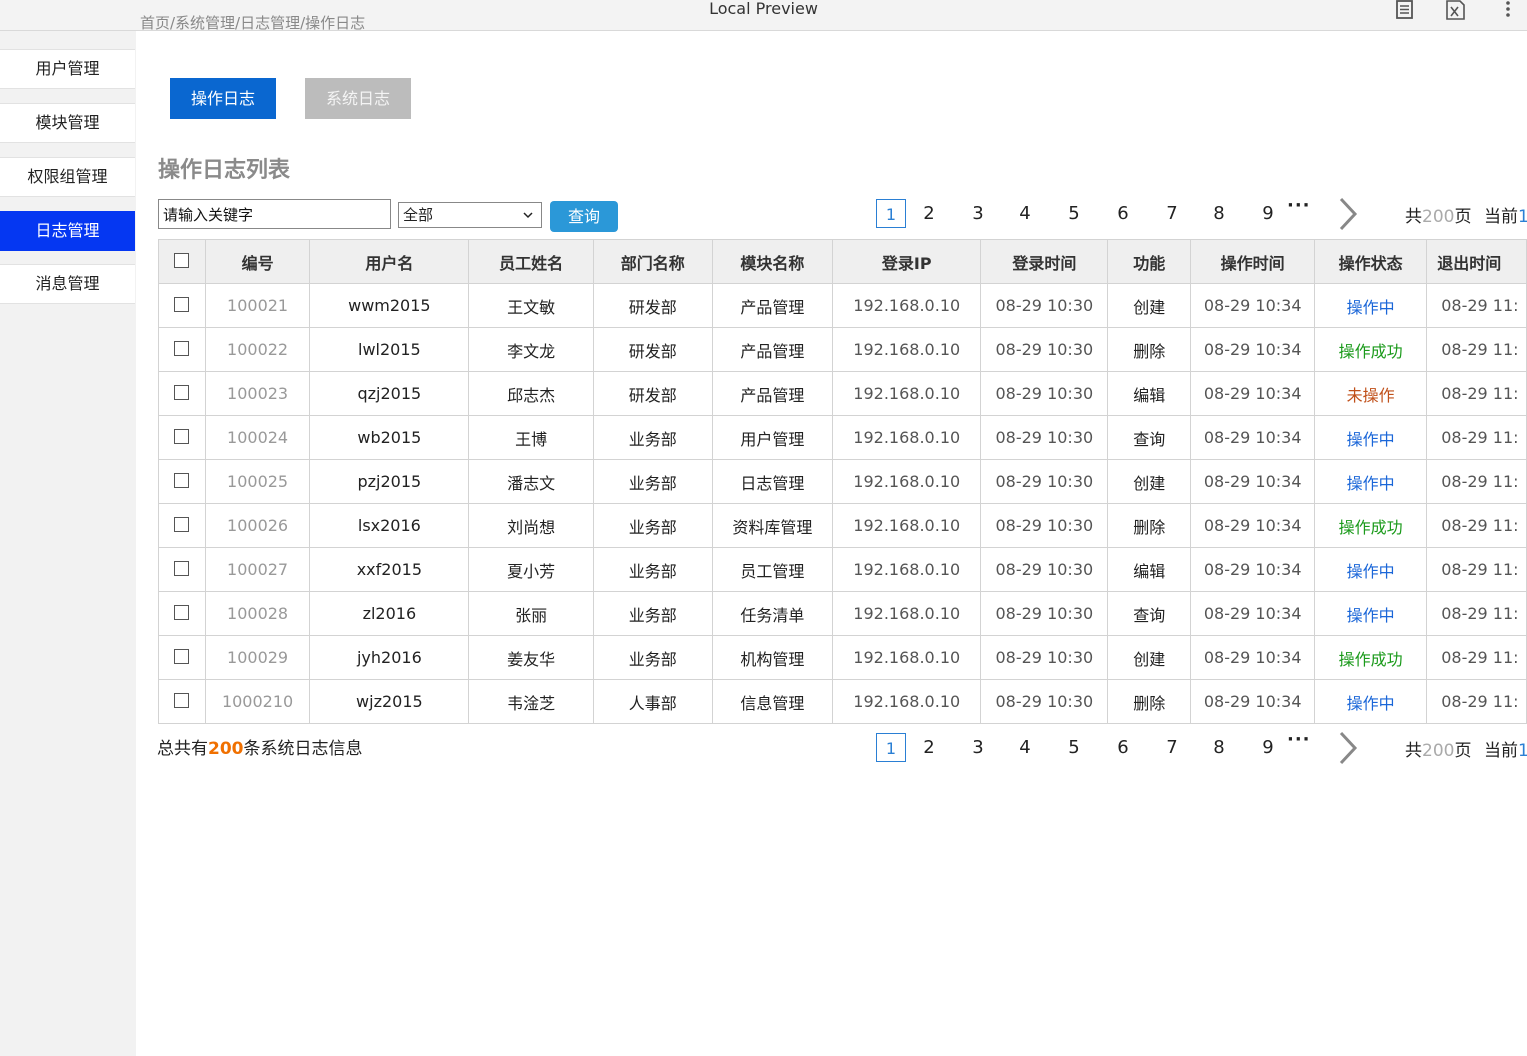 The width and height of the screenshot is (1527, 1056). What do you see at coordinates (772, 701) in the screenshot?
I see `row-module: 信息管理` at bounding box center [772, 701].